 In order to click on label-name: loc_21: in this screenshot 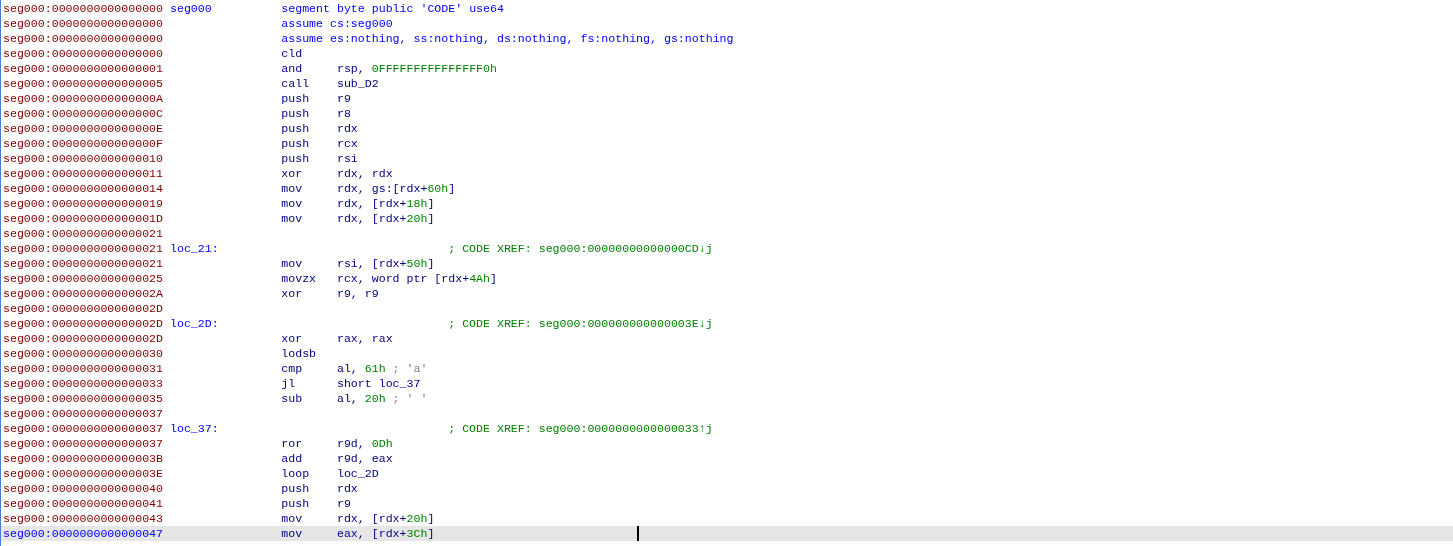, I will do `click(194, 248)`.